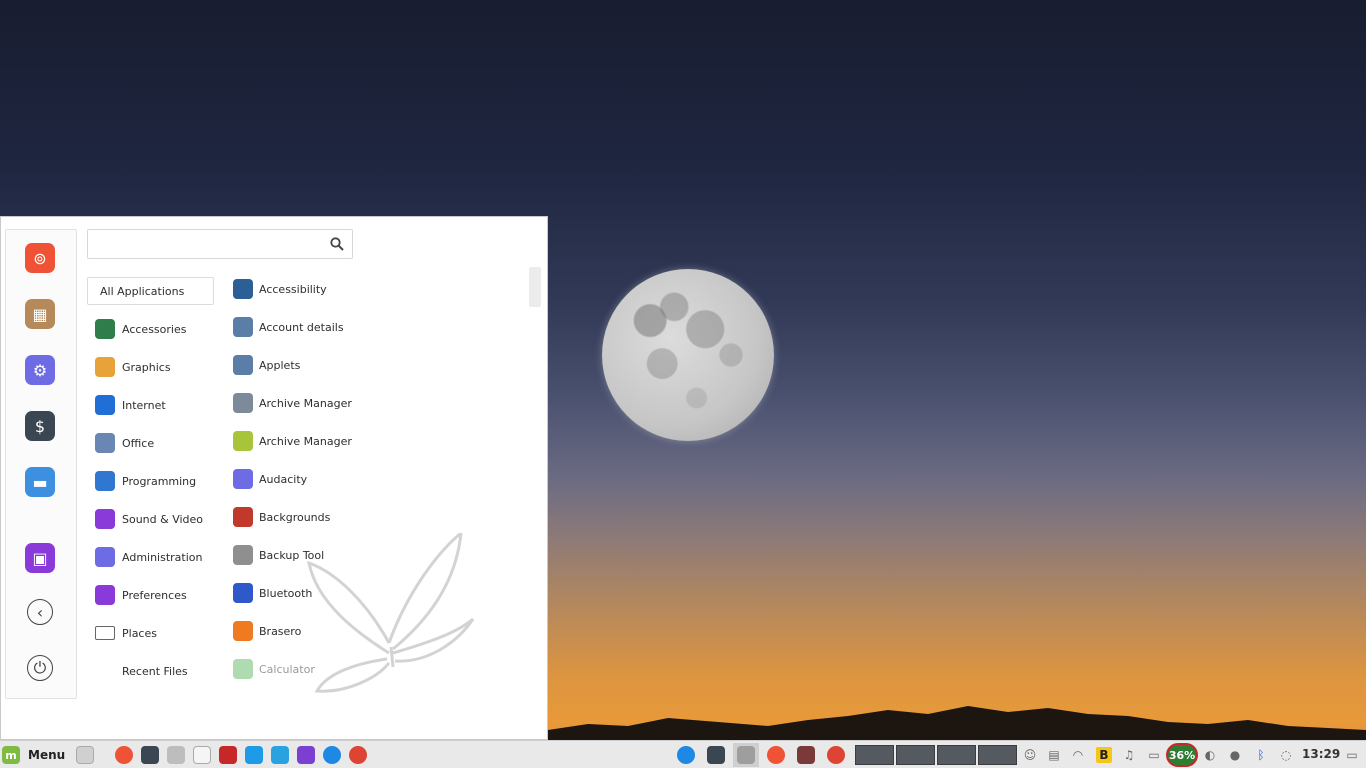  Describe the element at coordinates (280, 755) in the screenshot. I see `launcher-sync-icon` at that location.